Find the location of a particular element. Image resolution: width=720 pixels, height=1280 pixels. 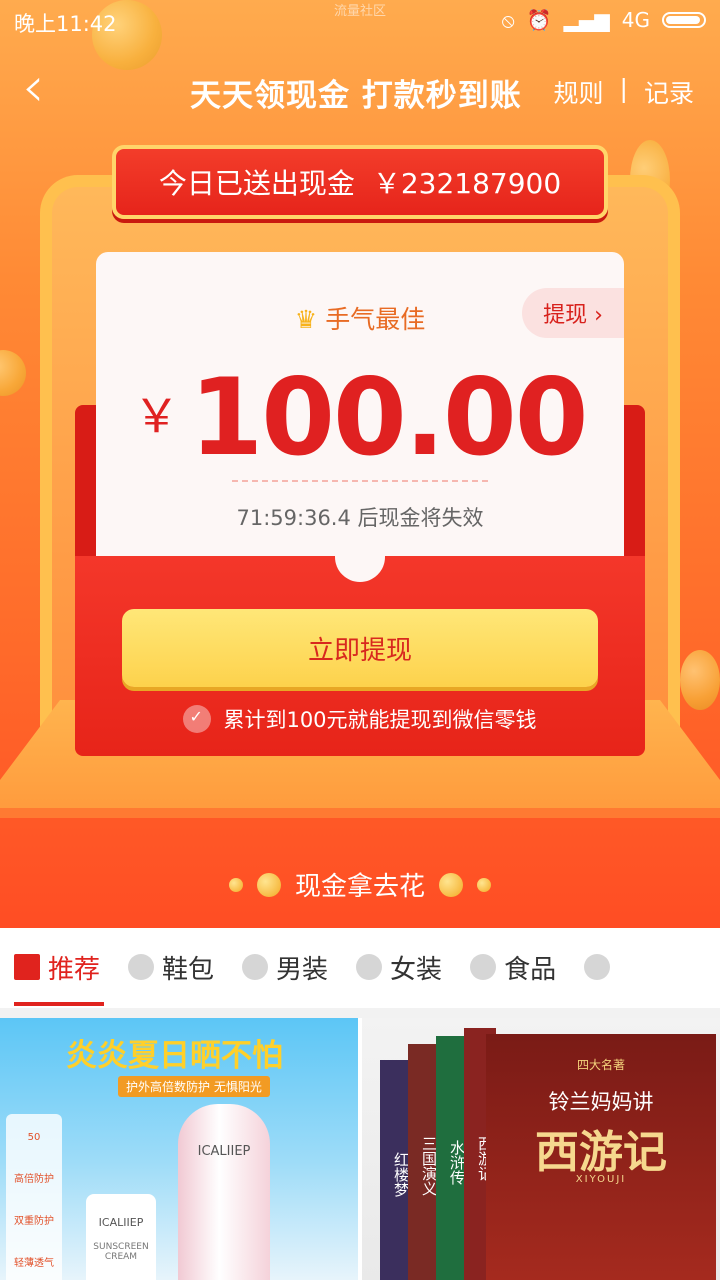

product-headline: 炎炎夏日晒不怕 is located at coordinates (174, 1056).